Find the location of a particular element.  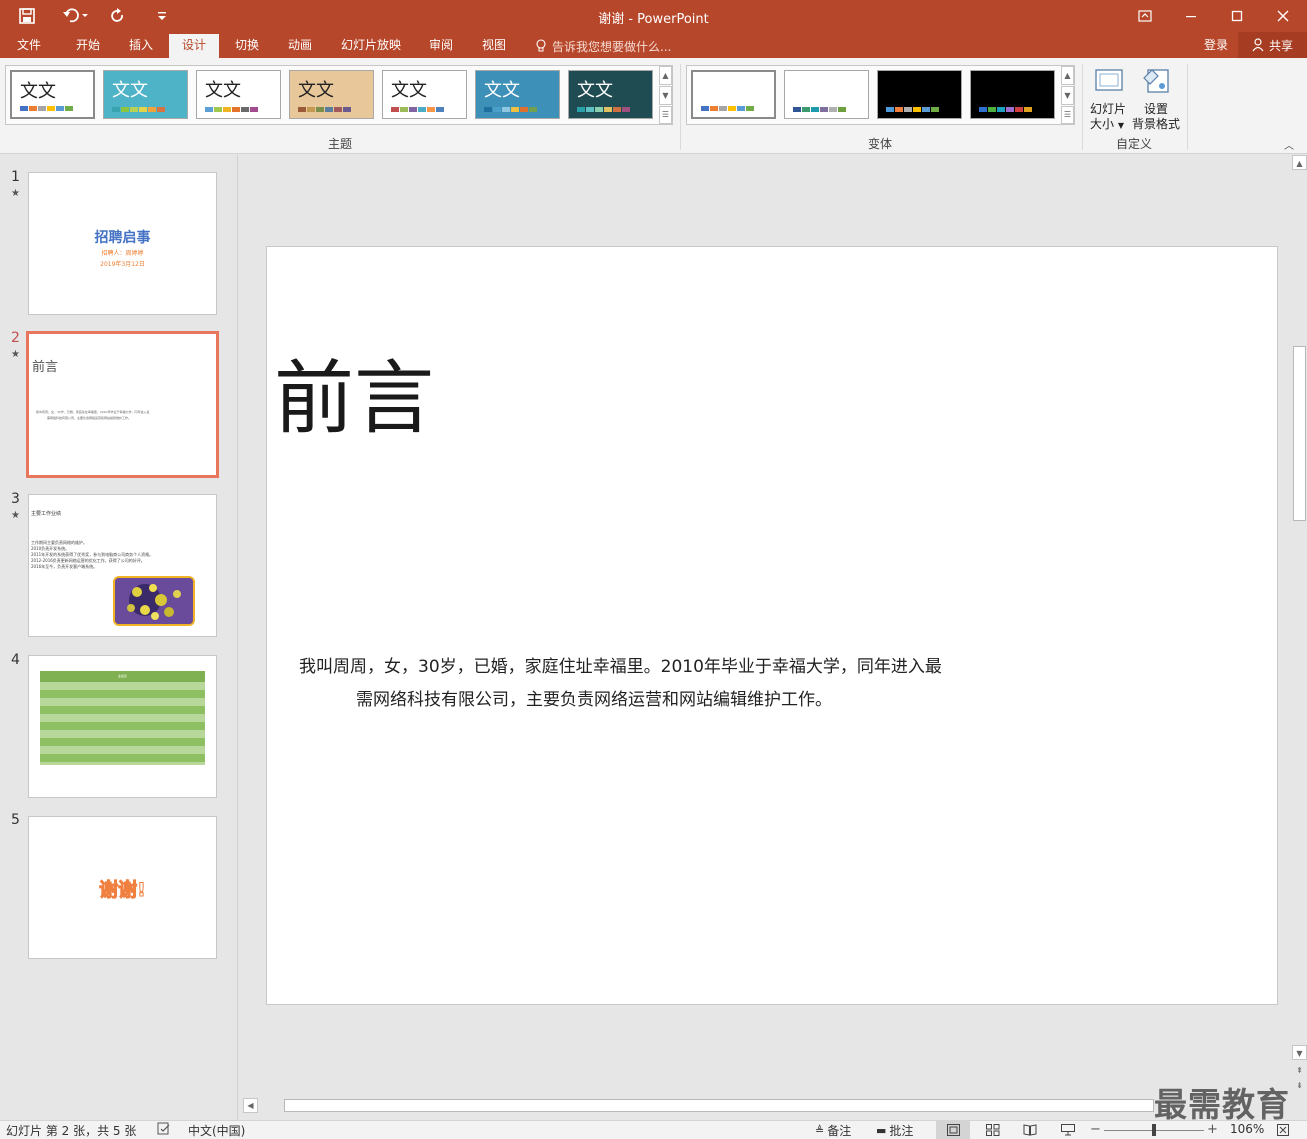

slide-thumbnail-1: 招聘启事 招聘人：周婷婷 2019年3月12日 is located at coordinates (122, 243).